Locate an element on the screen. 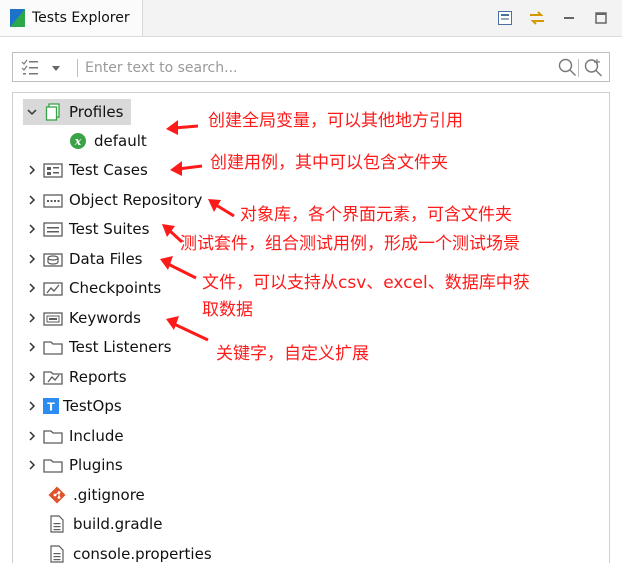 The image size is (622, 567). annotation-test-cases: 创建用例，其中可以包含文件夹 is located at coordinates (329, 163).